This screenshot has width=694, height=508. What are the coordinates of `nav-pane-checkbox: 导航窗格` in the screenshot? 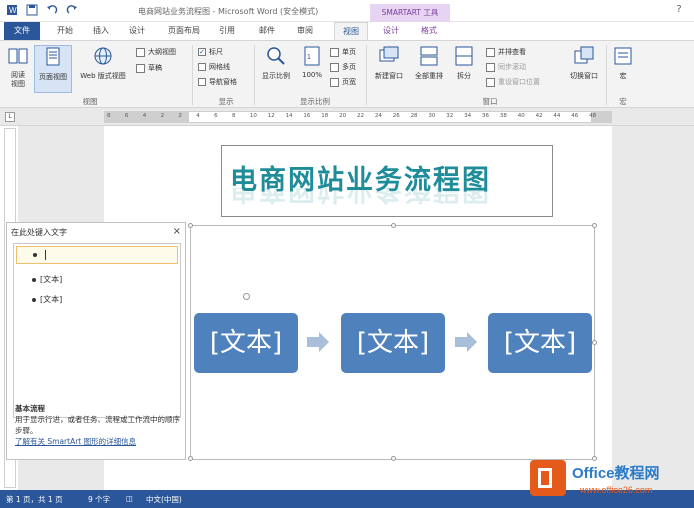 It's located at (217, 82).